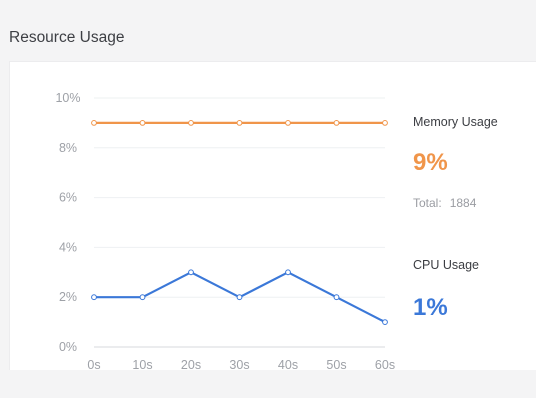 The height and width of the screenshot is (398, 536). I want to click on y-tick-label: 10%, so click(67, 98).